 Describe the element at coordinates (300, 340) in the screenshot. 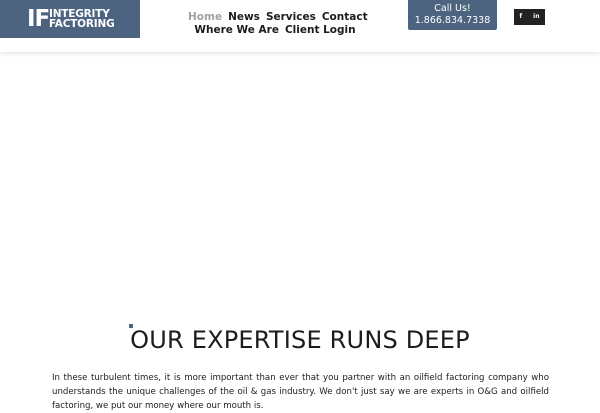

I see `section-heading: OUR EXPERTISE RUNS DEEP` at that location.